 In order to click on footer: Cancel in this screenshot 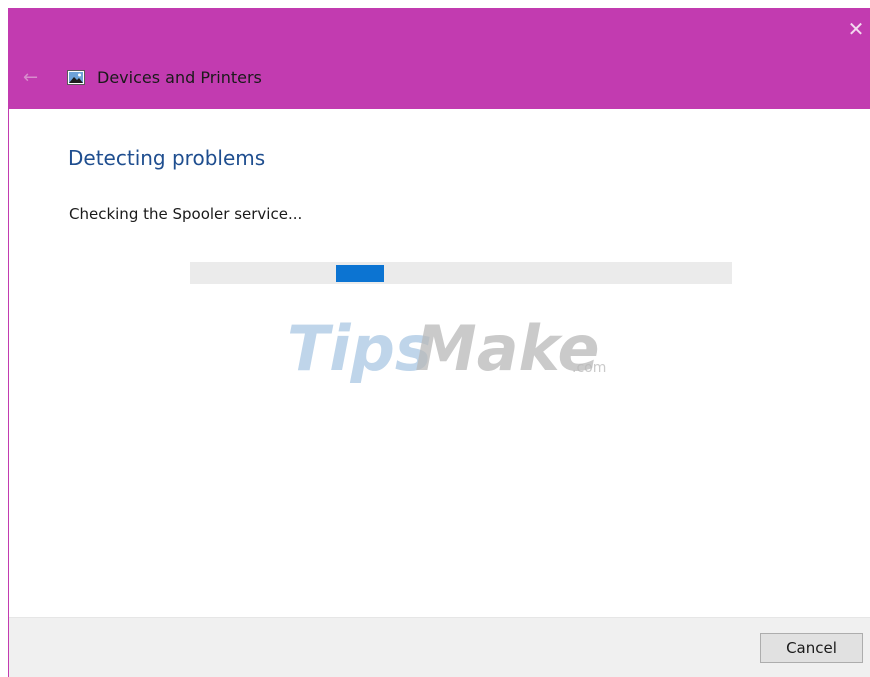, I will do `click(439, 647)`.